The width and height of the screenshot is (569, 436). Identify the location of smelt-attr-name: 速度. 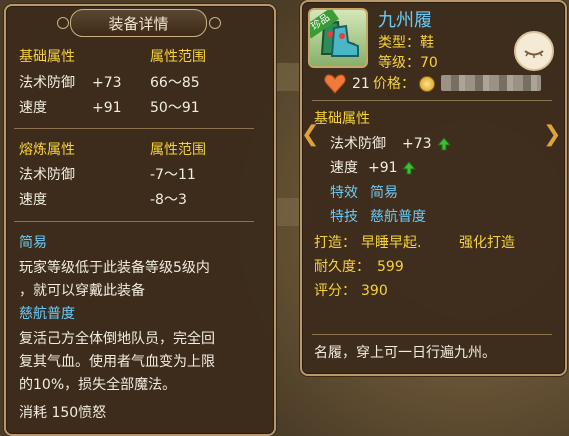
(33, 200).